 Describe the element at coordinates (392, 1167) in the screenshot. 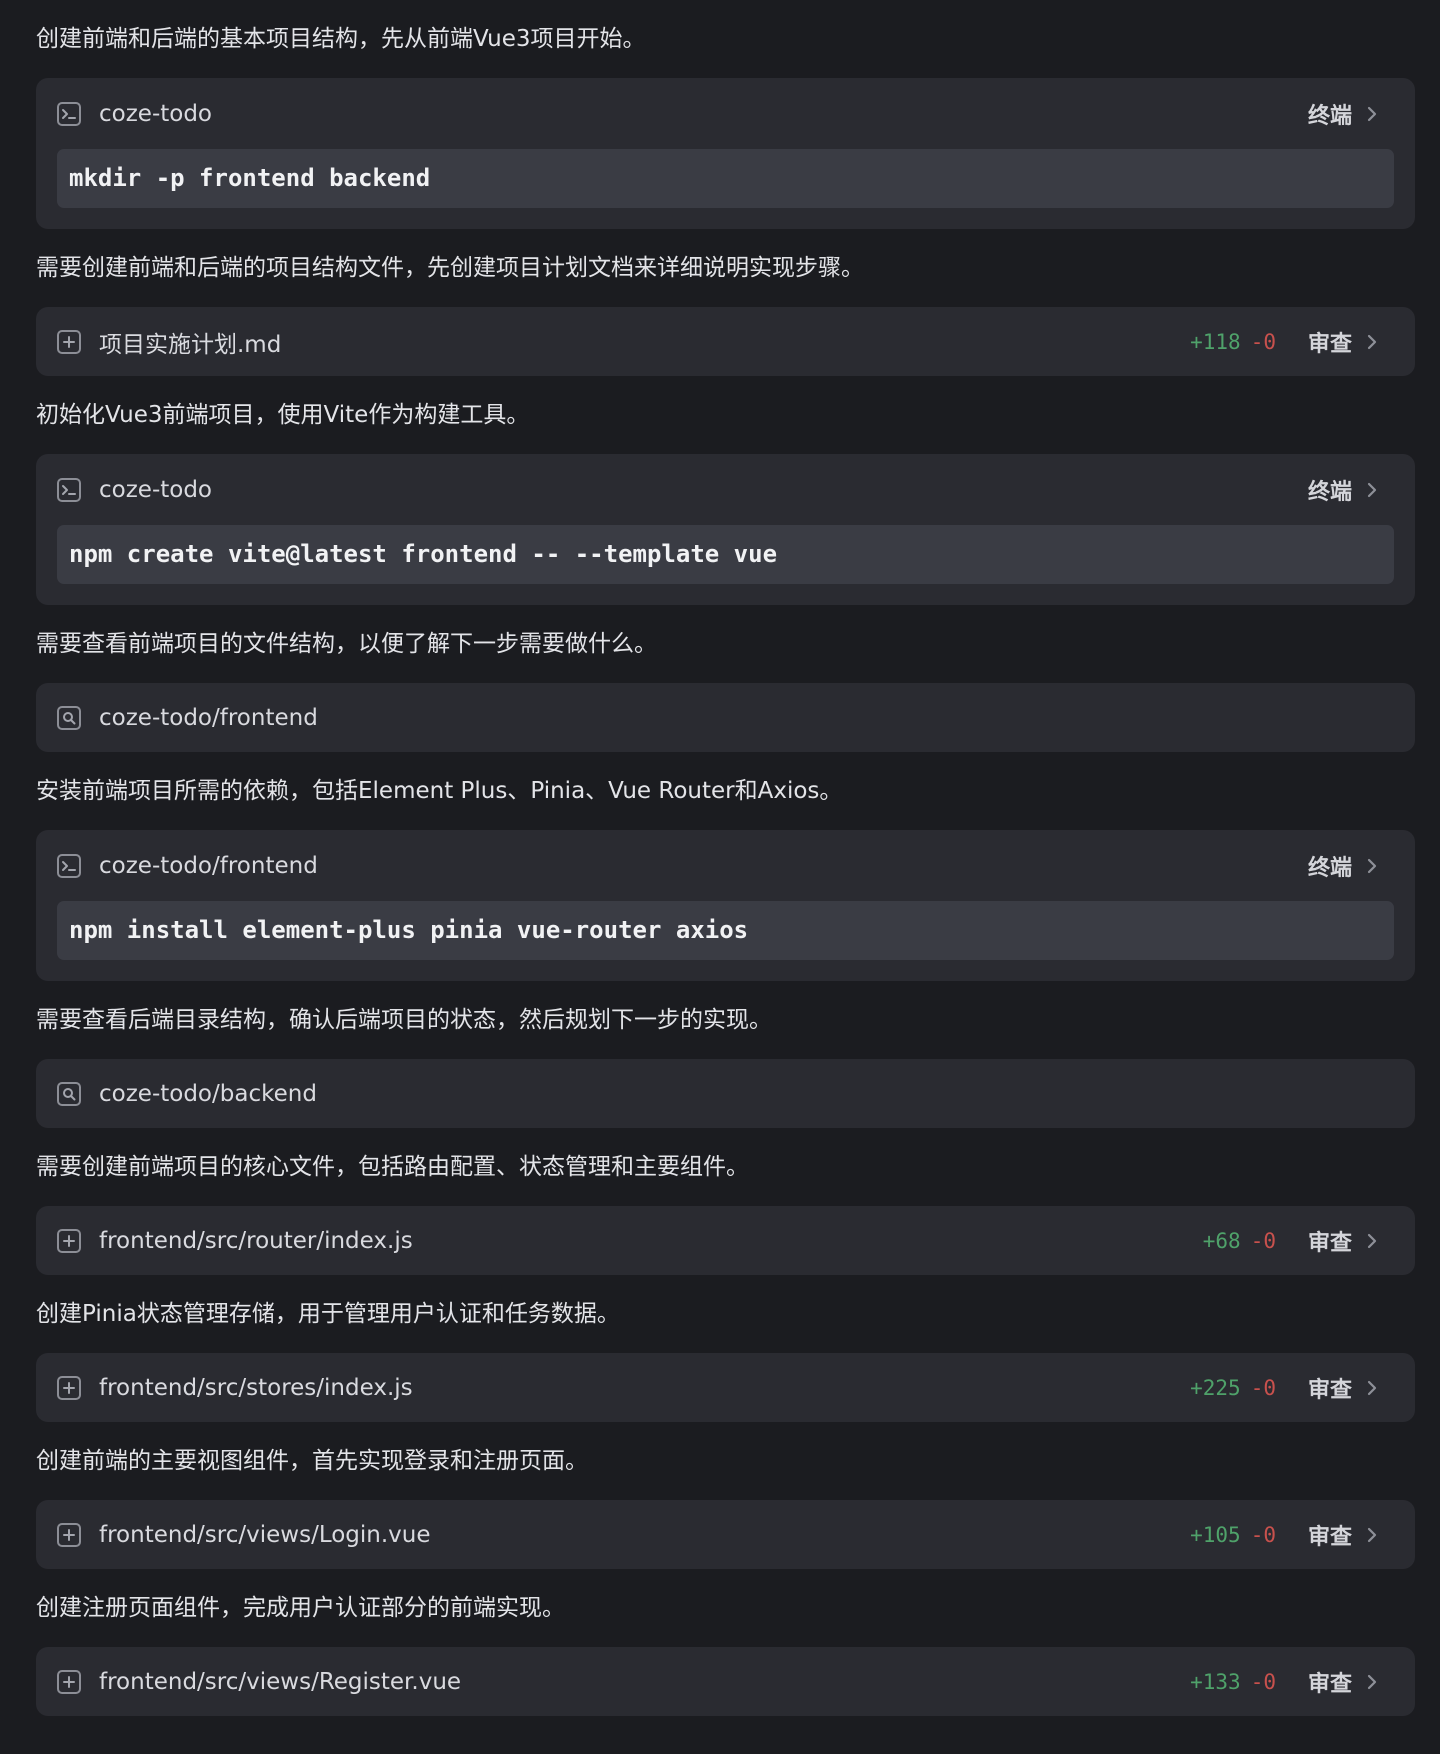

I see `assistant-message: 需要创建前端项目的核心文件，包括路由配置、状态管理和主要组件。` at that location.